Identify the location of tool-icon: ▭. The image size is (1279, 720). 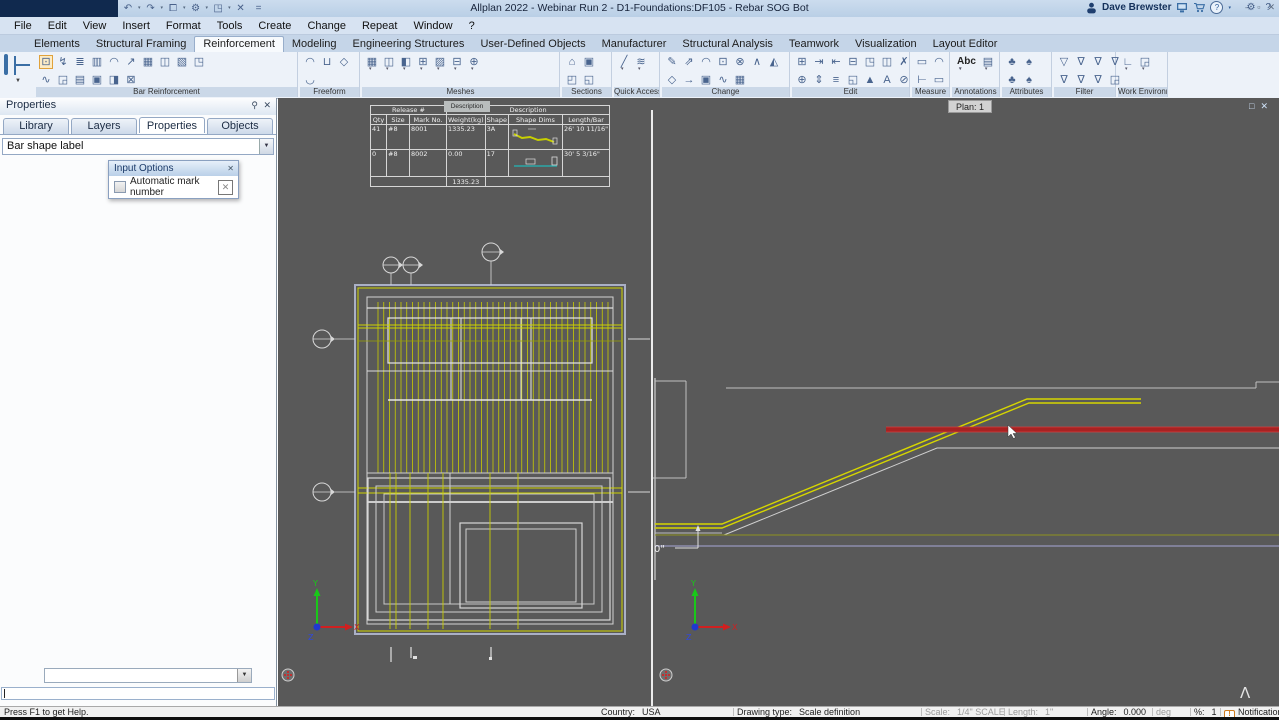
(939, 80).